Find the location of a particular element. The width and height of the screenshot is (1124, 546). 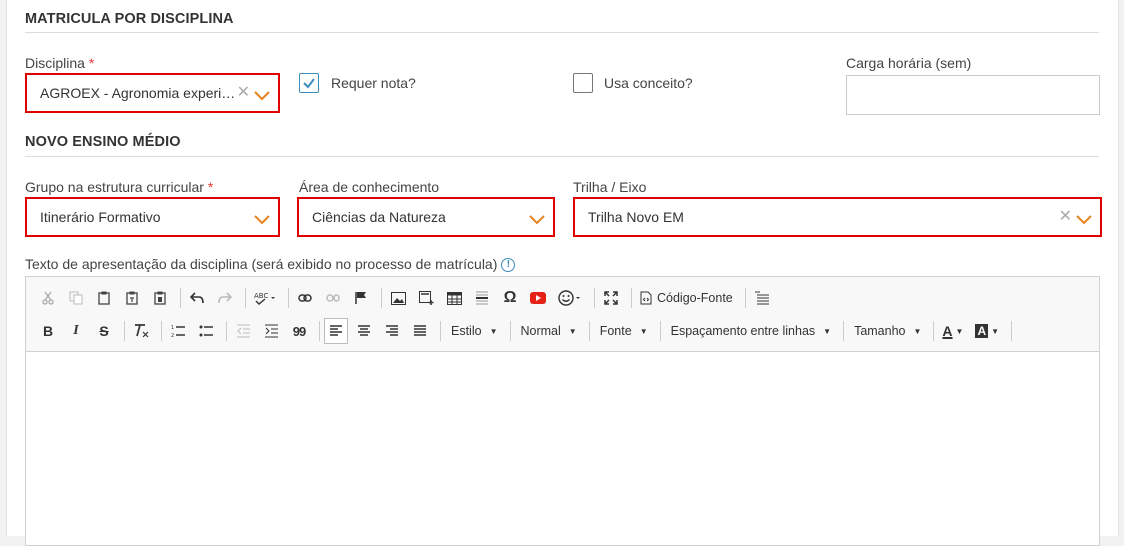

align-justify-icon is located at coordinates (420, 331).